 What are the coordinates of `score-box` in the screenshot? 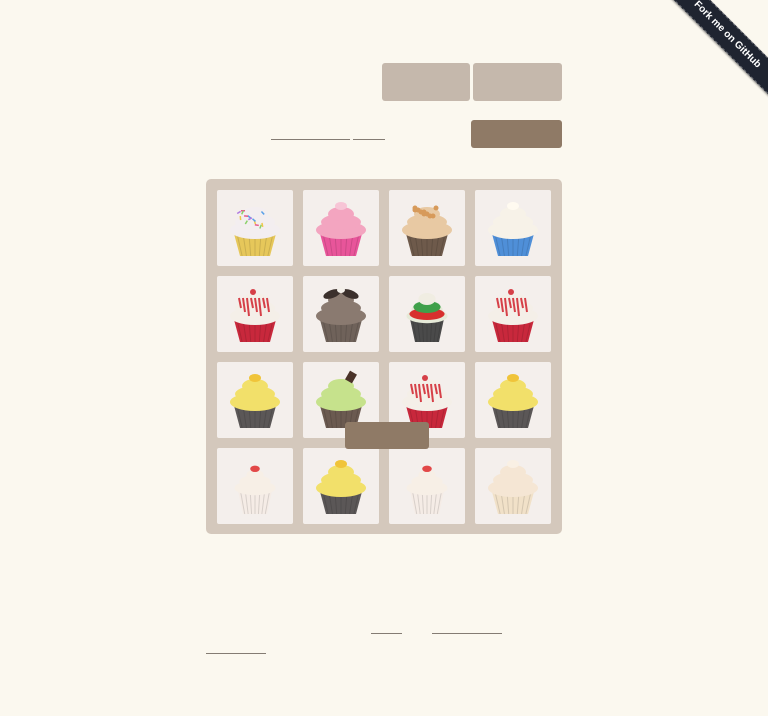 It's located at (426, 82).